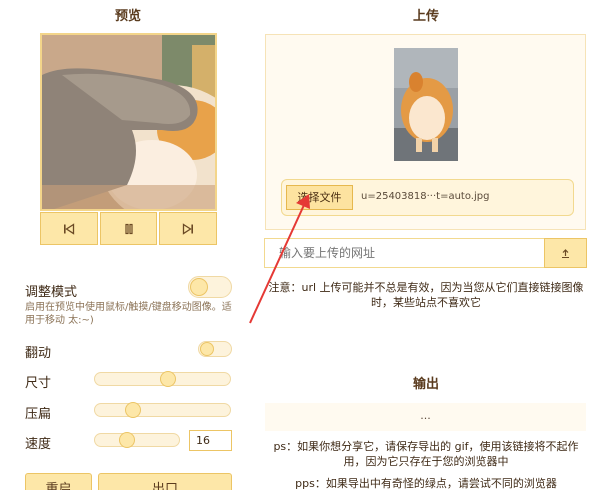 This screenshot has height=490, width=602. What do you see at coordinates (426, 16) in the screenshot?
I see `upload-title: 上传` at bounding box center [426, 16].